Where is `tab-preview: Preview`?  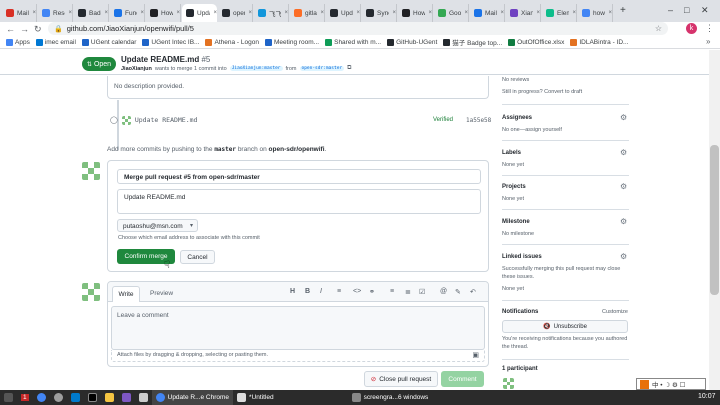 tab-preview: Preview is located at coordinates (161, 293).